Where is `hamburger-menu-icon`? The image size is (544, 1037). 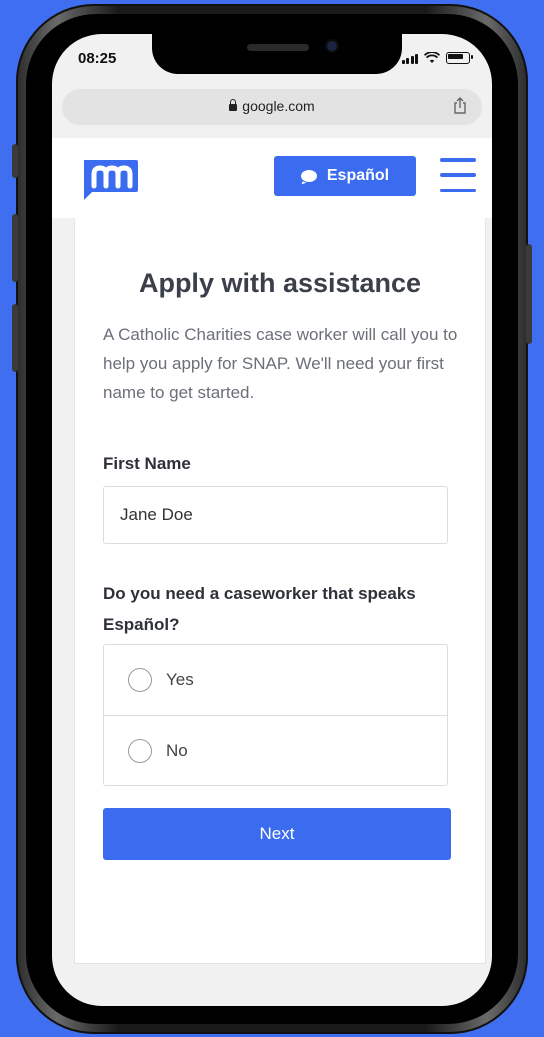 hamburger-menu-icon is located at coordinates (458, 175).